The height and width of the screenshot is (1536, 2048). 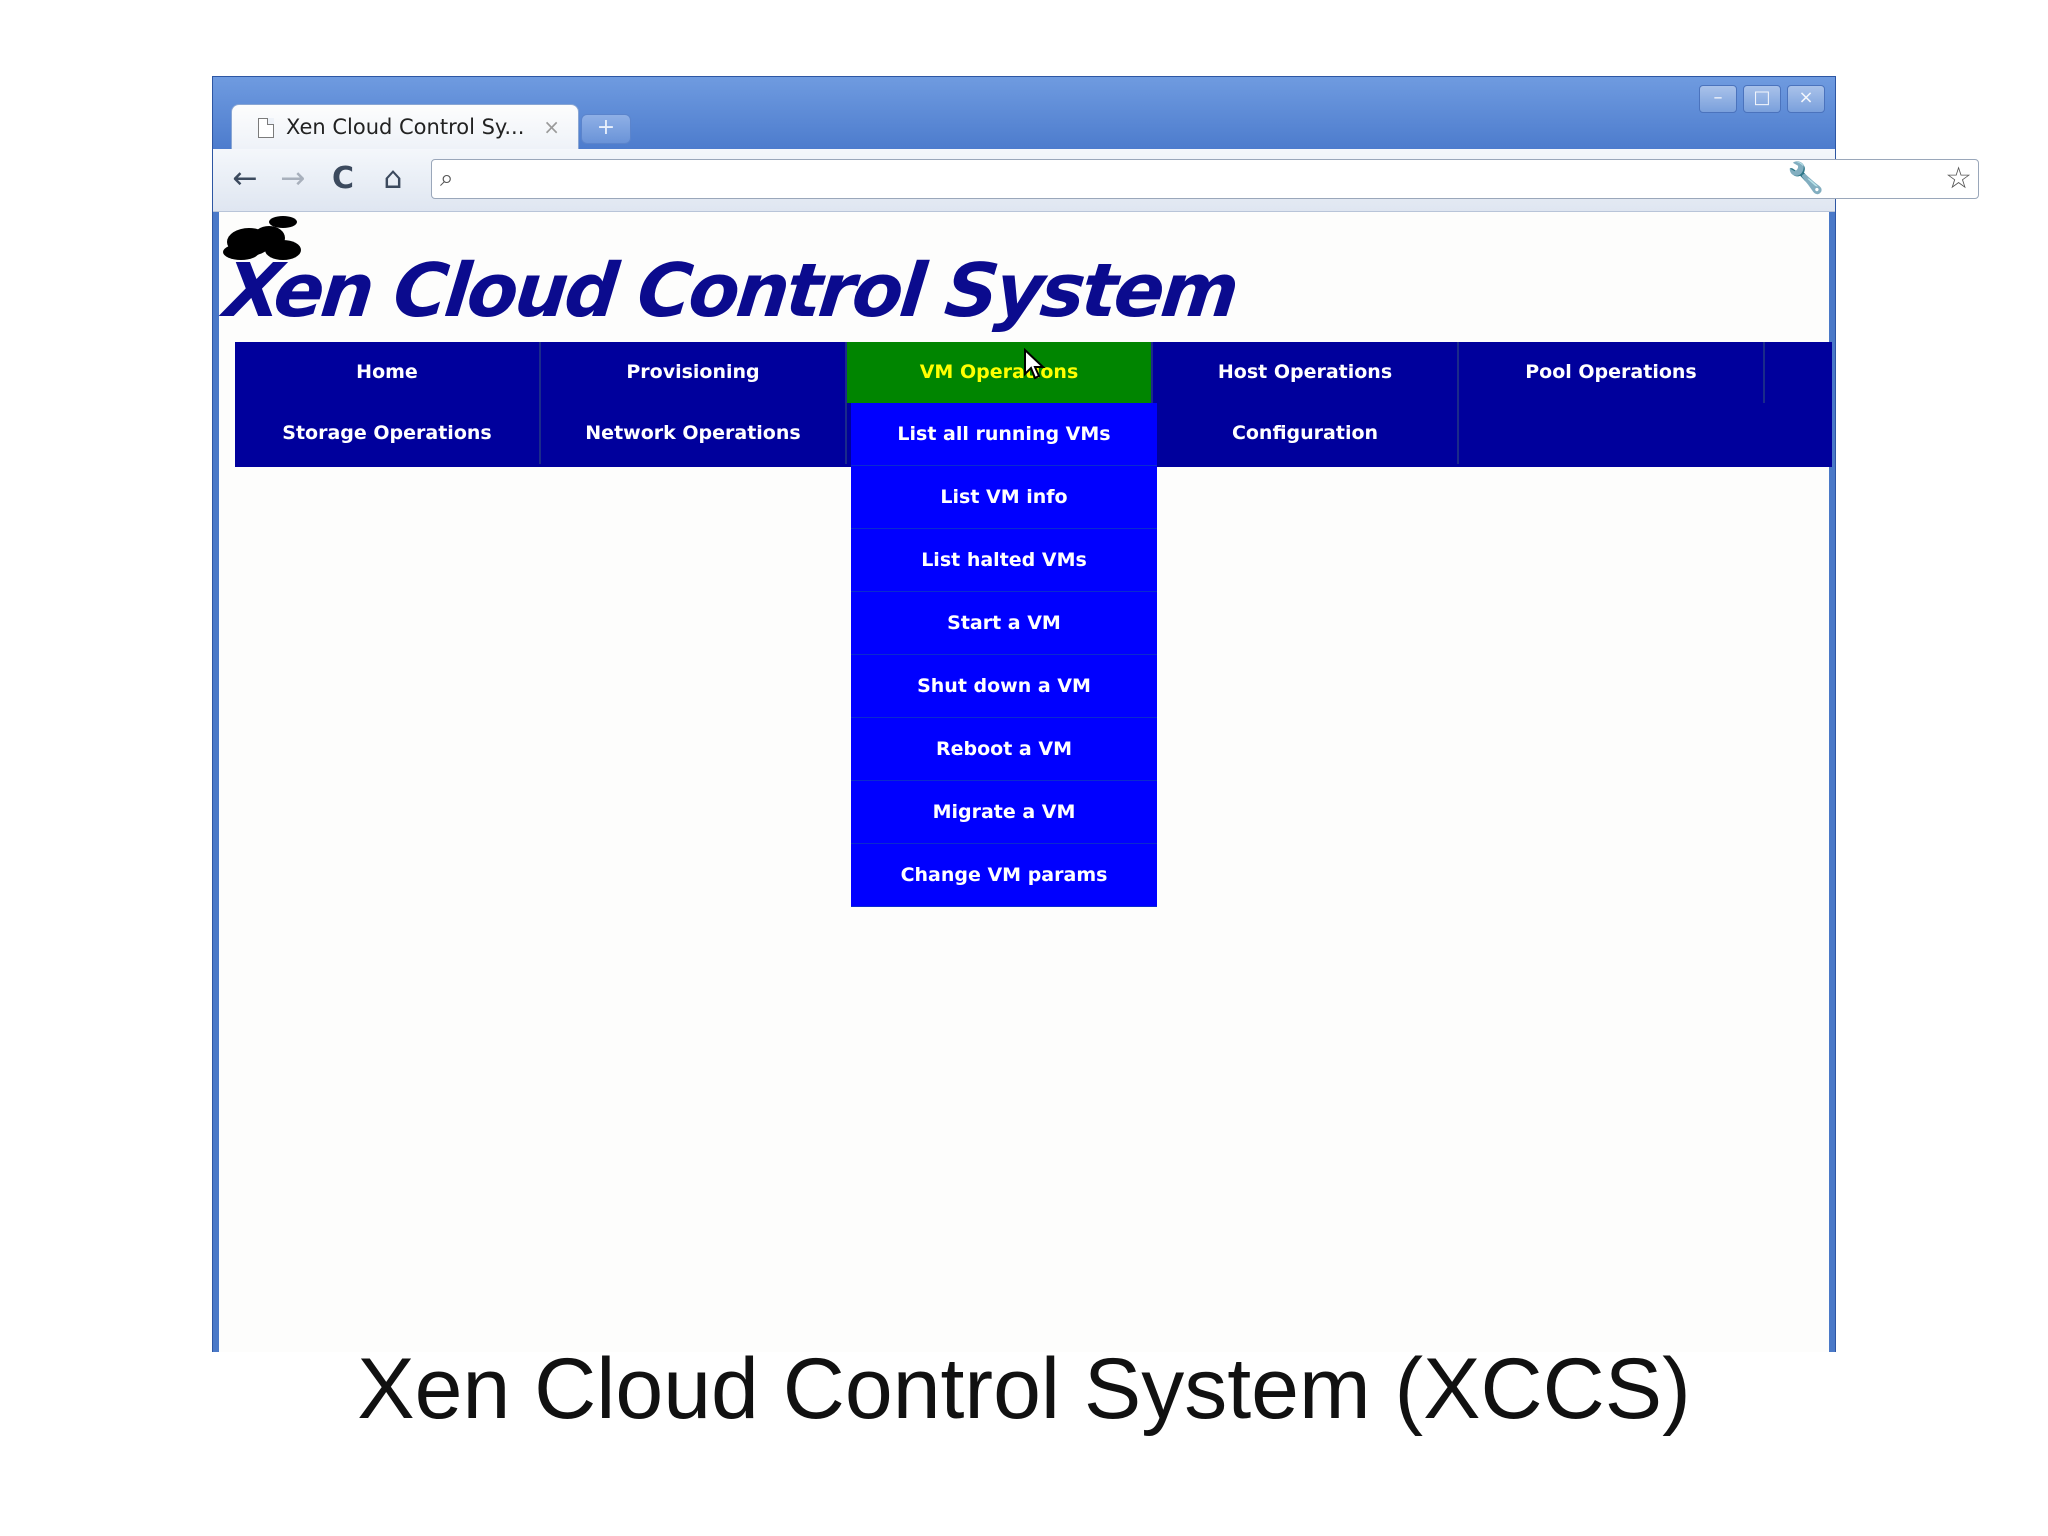 I want to click on close-window-button: ×, so click(x=1806, y=99).